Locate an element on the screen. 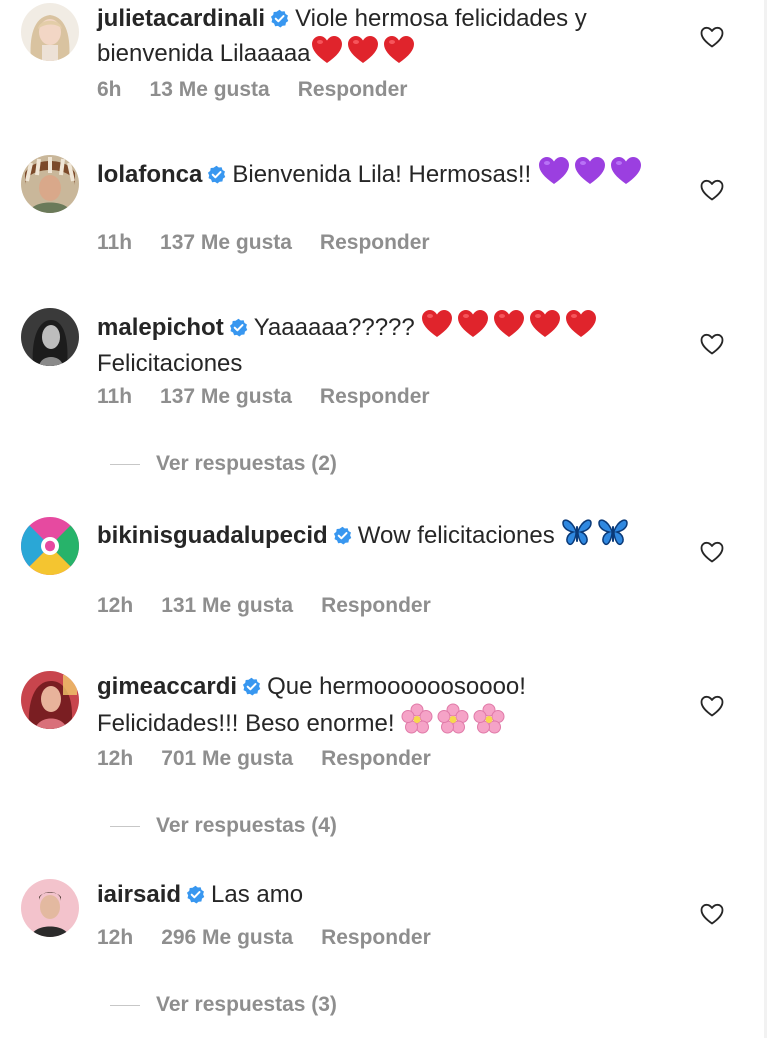 The image size is (767, 1038). comment-body: malepichot Yaaaaaa????? Felicitaciones is located at coordinates (382, 344).